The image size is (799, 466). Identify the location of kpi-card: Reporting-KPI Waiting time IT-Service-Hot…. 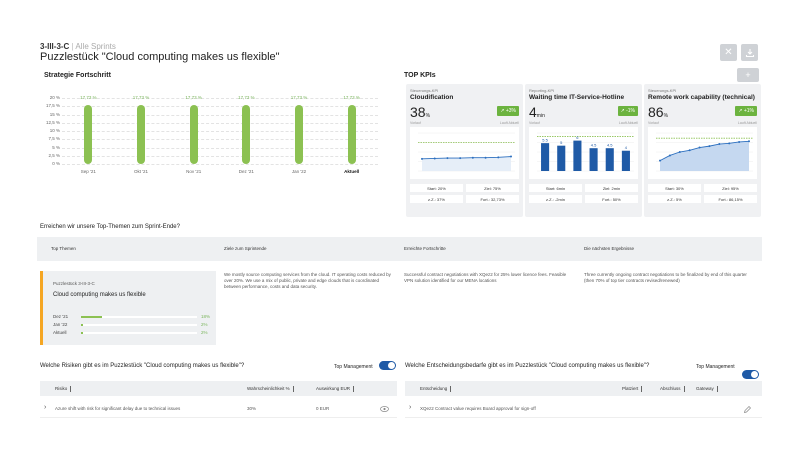
(583, 150).